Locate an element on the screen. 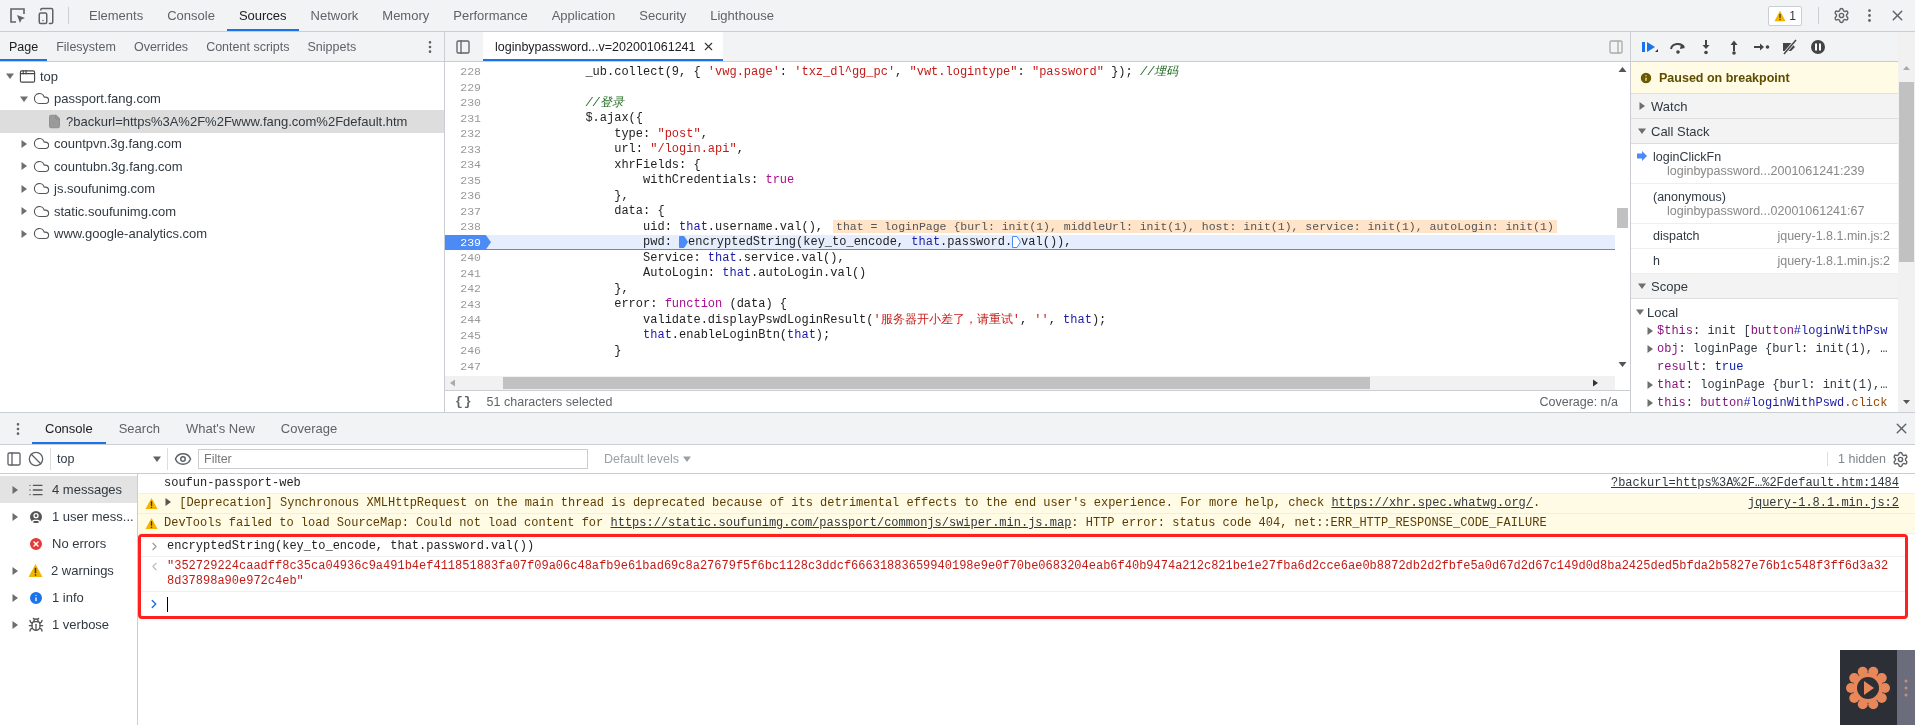 The image size is (1915, 725). sidebar-item: No errors is located at coordinates (68, 543).